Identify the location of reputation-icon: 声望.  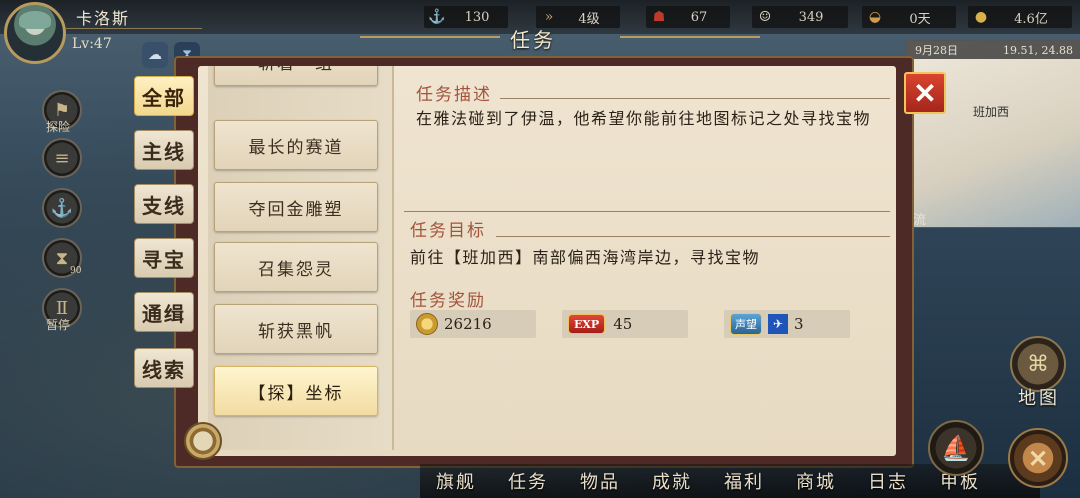
(746, 324).